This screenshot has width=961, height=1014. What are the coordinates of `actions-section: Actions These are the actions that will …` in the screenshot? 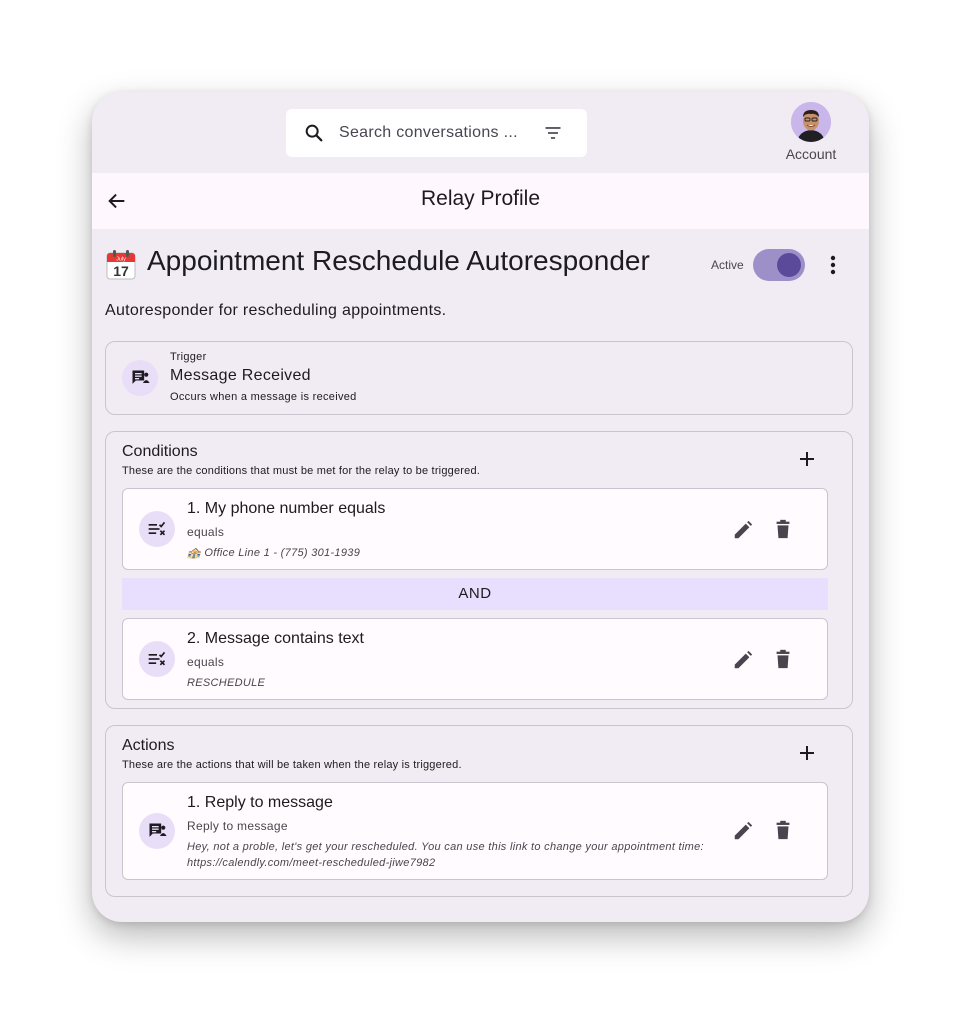 It's located at (479, 811).